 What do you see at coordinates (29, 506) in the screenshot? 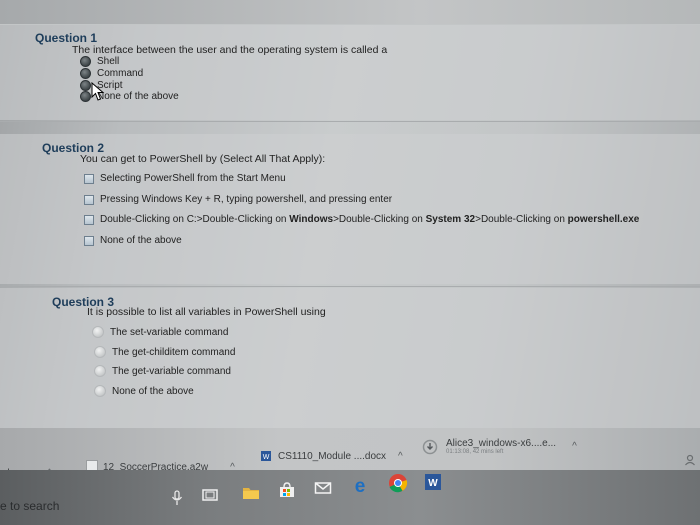
I see `taskbar-search-box: e to search` at bounding box center [29, 506].